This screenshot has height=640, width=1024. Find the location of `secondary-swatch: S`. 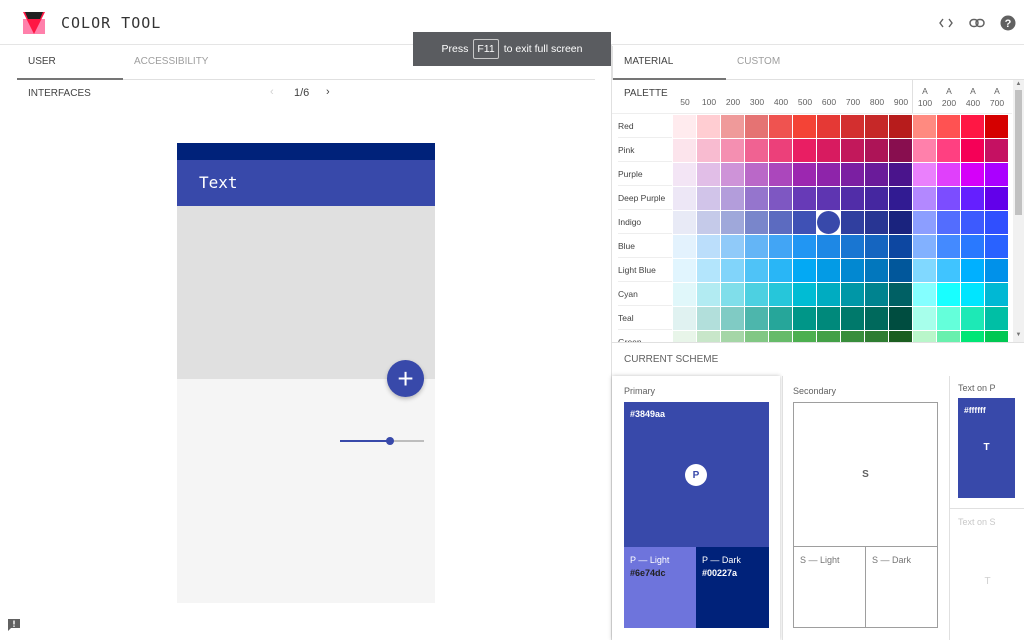

secondary-swatch: S is located at coordinates (865, 474).